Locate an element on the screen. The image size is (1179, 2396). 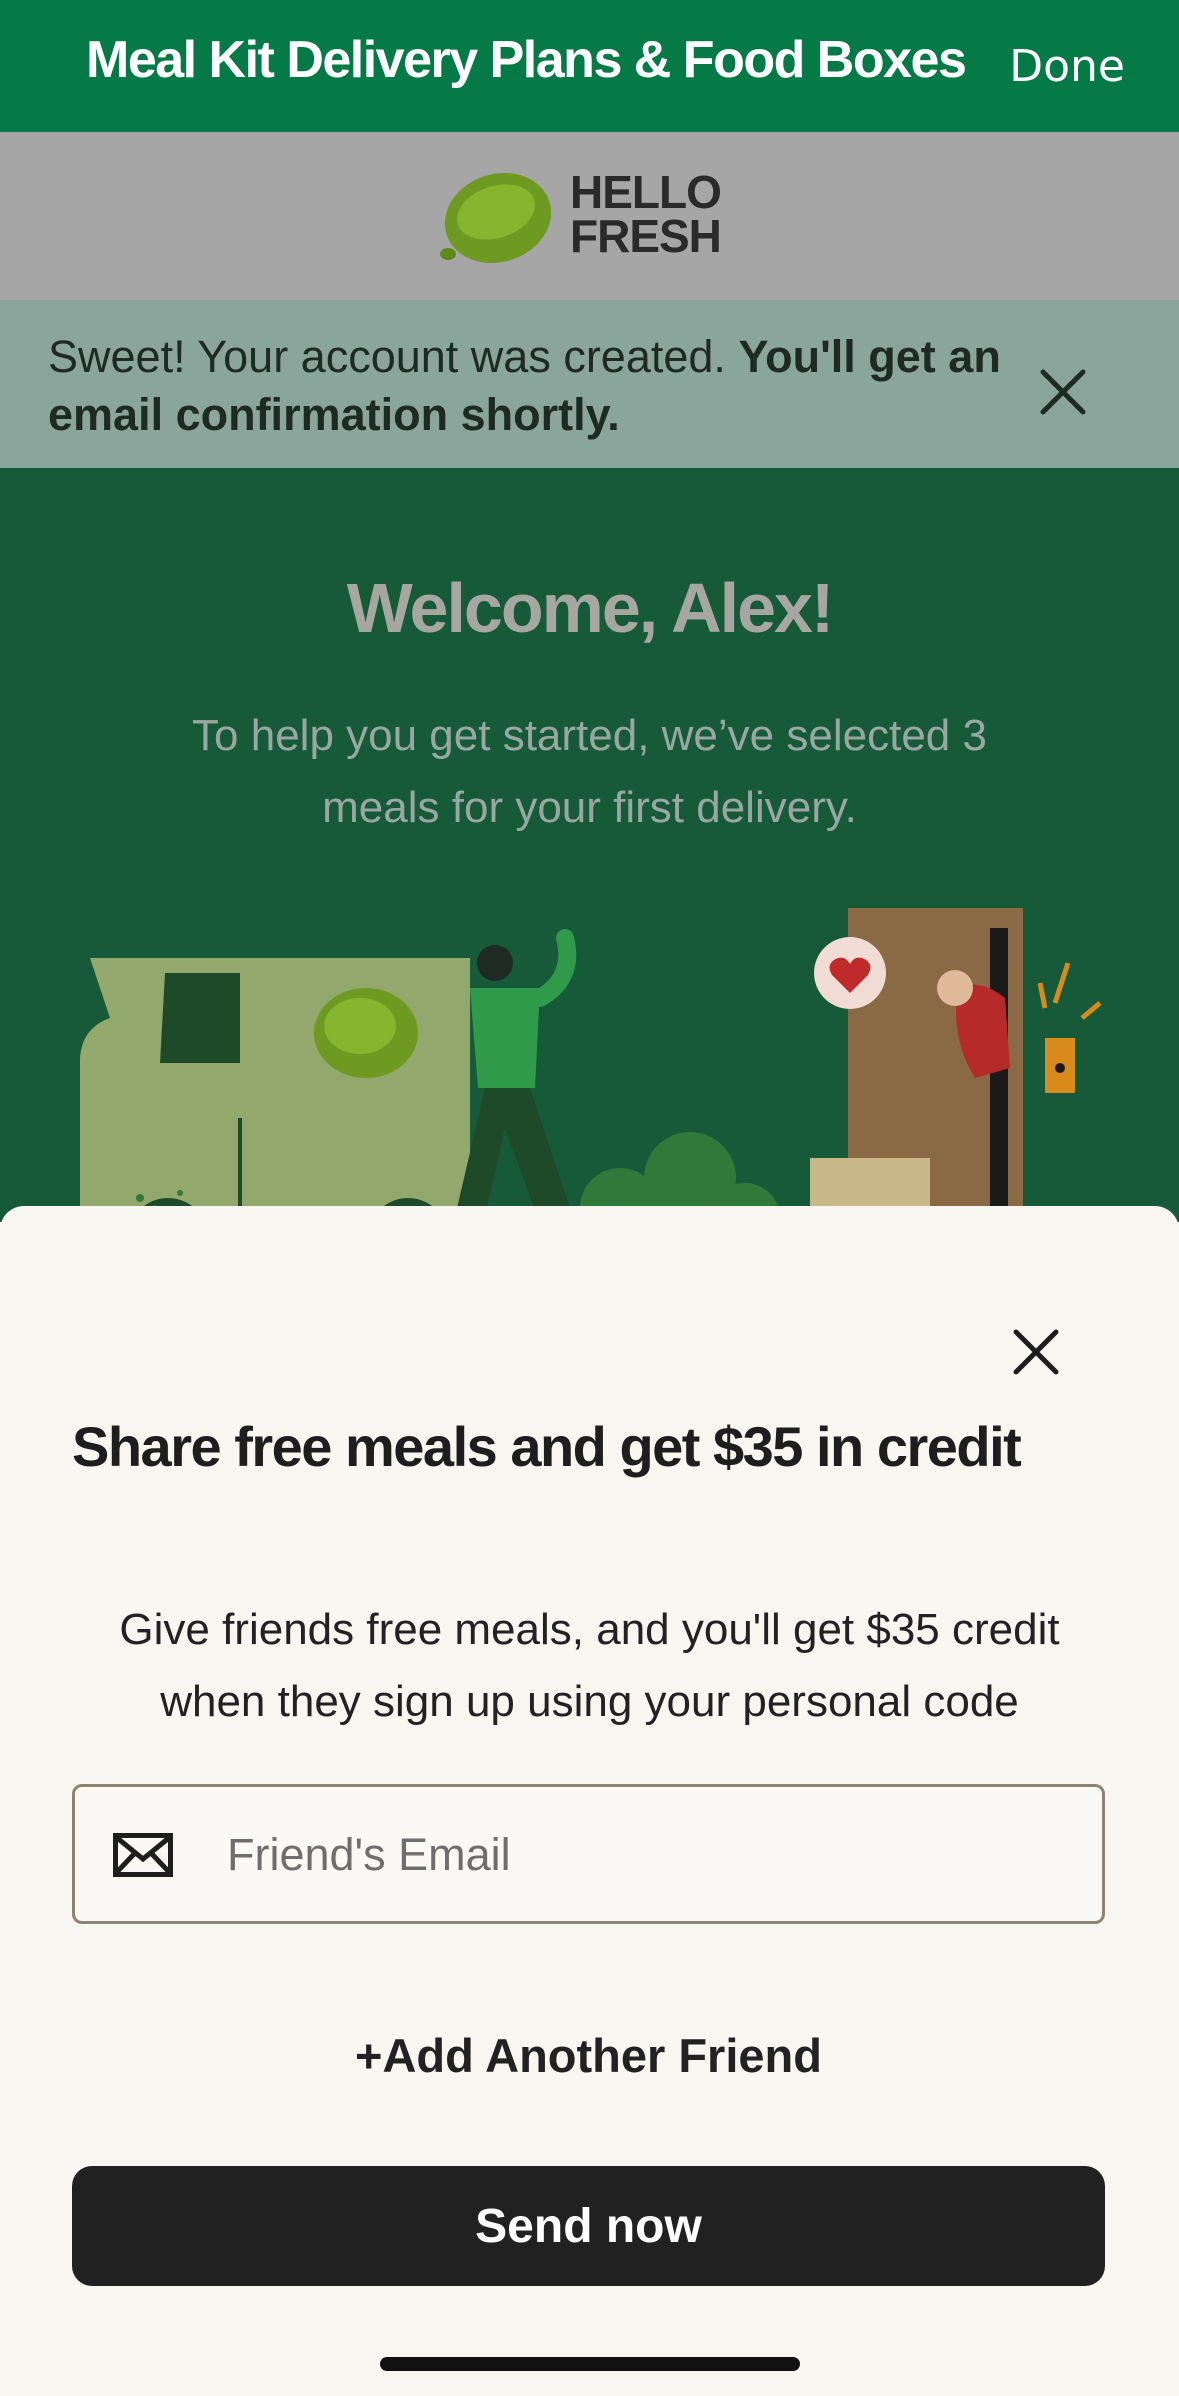
lime-logo-icon is located at coordinates (496, 218).